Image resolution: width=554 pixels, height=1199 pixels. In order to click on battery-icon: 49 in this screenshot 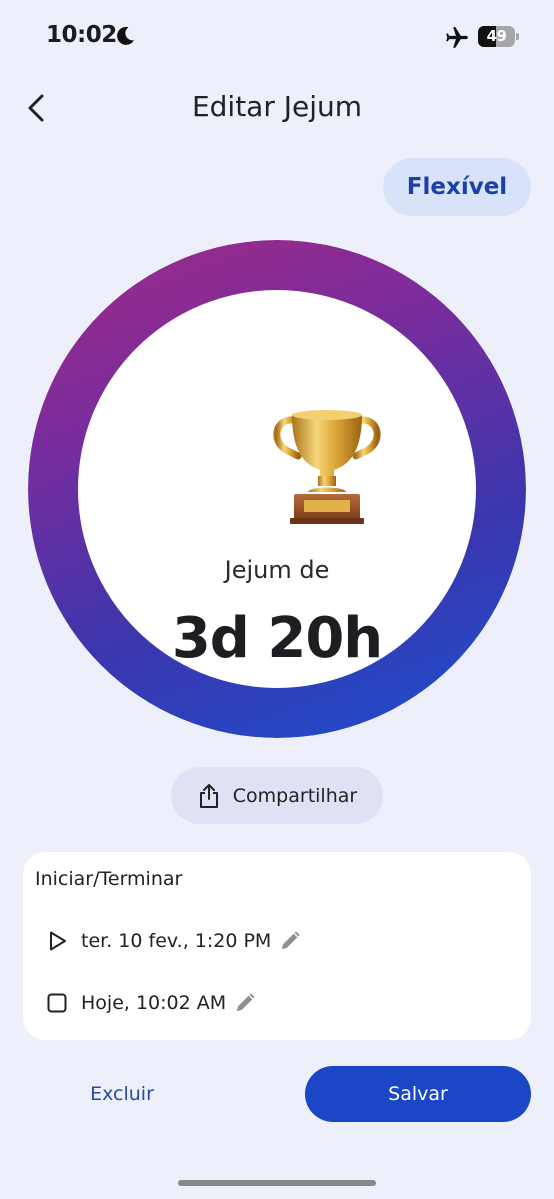, I will do `click(496, 36)`.